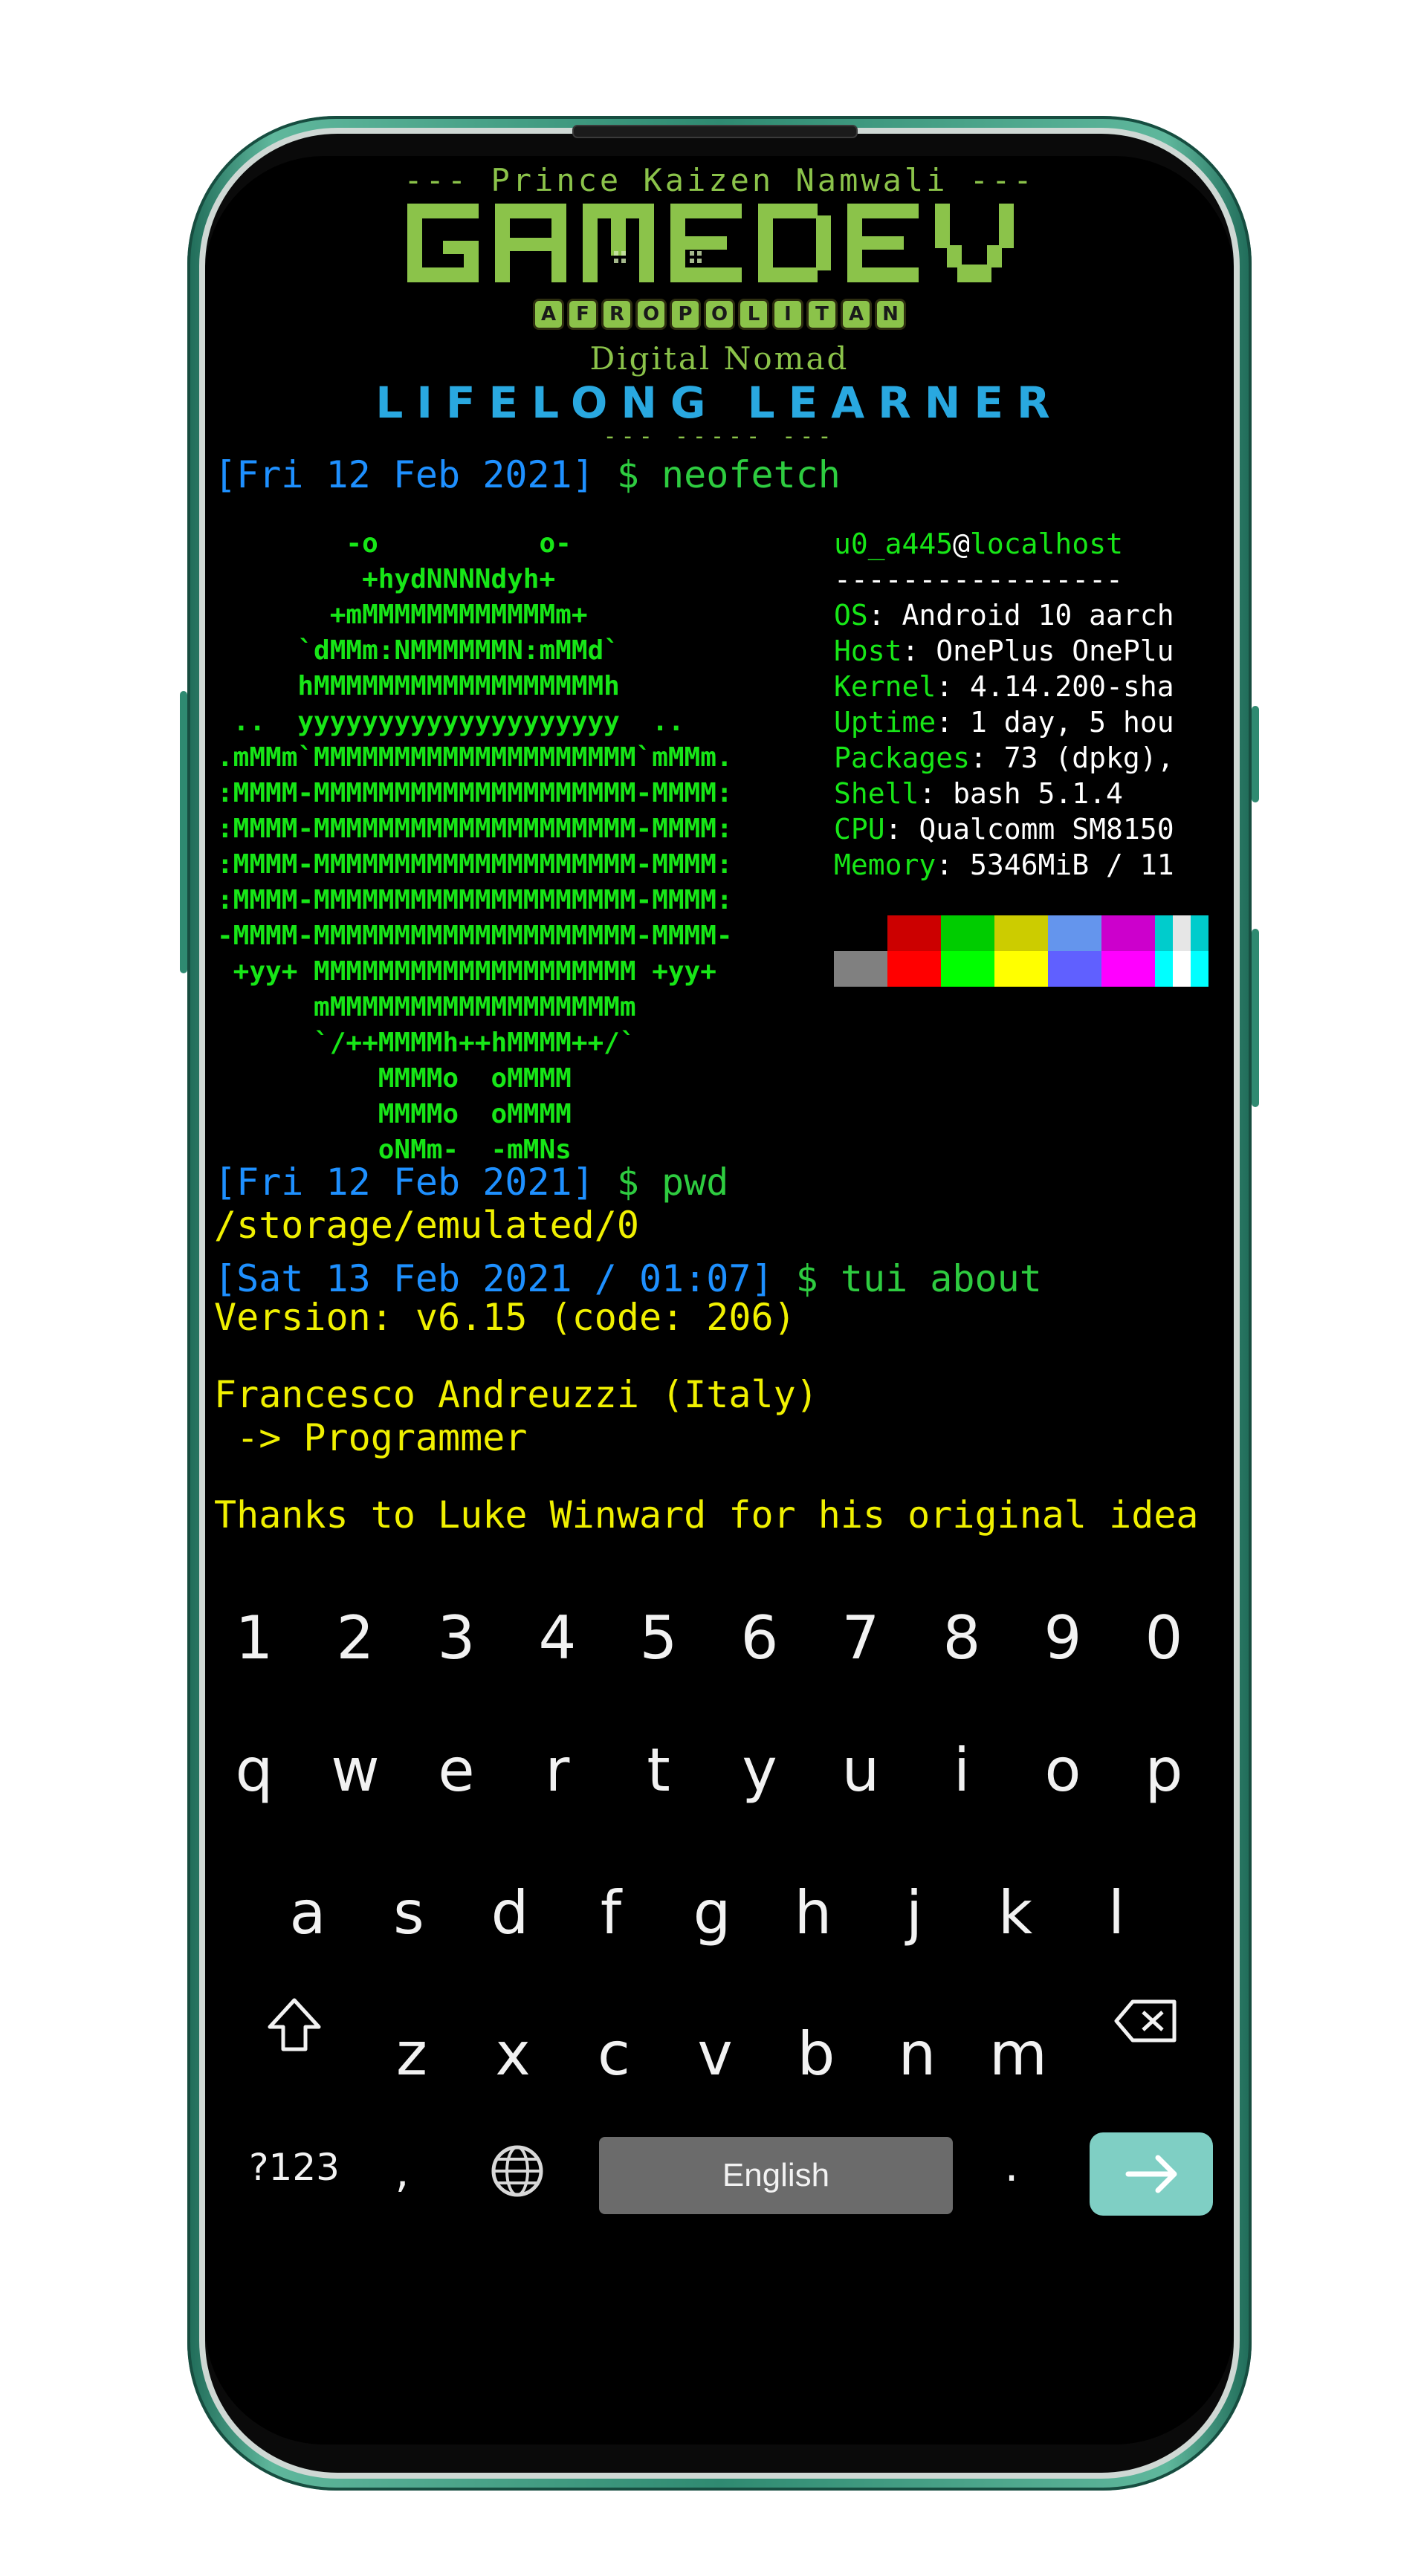 Image resolution: width=1427 pixels, height=2576 pixels. Describe the element at coordinates (1011, 2169) in the screenshot. I see `period-key: .` at that location.